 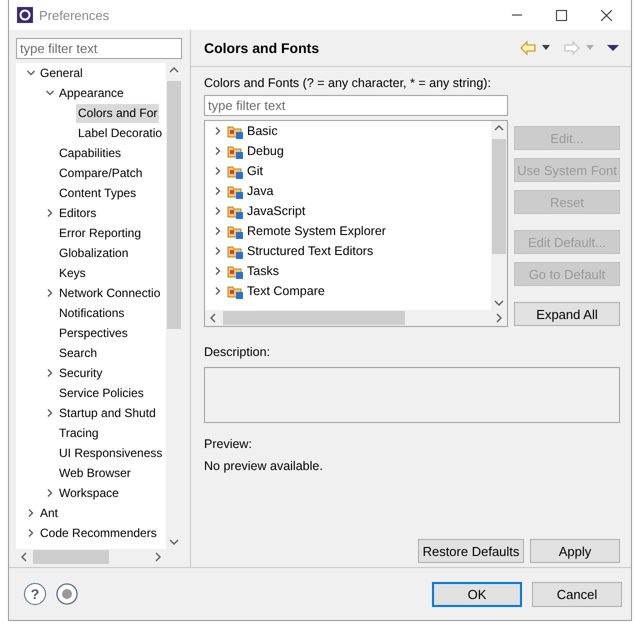 What do you see at coordinates (97, 193) in the screenshot?
I see `tree-item: Content Types` at bounding box center [97, 193].